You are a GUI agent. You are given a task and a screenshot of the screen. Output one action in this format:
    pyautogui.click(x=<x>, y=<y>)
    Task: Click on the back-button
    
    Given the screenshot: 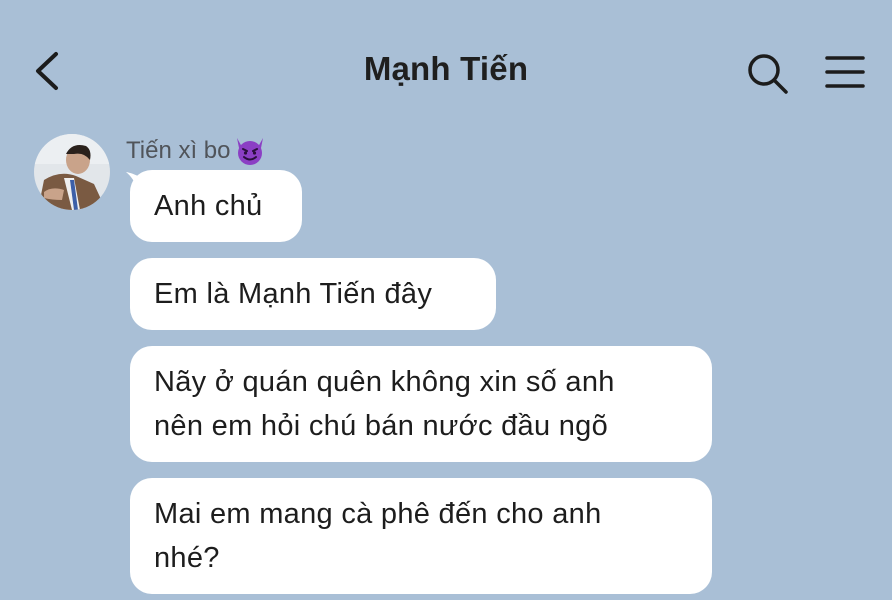 What is the action you would take?
    pyautogui.click(x=48, y=71)
    